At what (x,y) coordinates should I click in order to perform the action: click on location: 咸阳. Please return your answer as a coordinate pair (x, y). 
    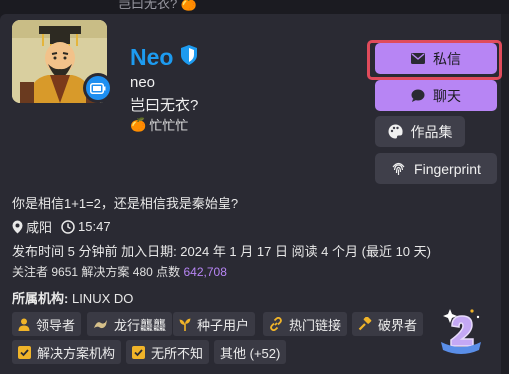
    Looking at the image, I should click on (39, 227).